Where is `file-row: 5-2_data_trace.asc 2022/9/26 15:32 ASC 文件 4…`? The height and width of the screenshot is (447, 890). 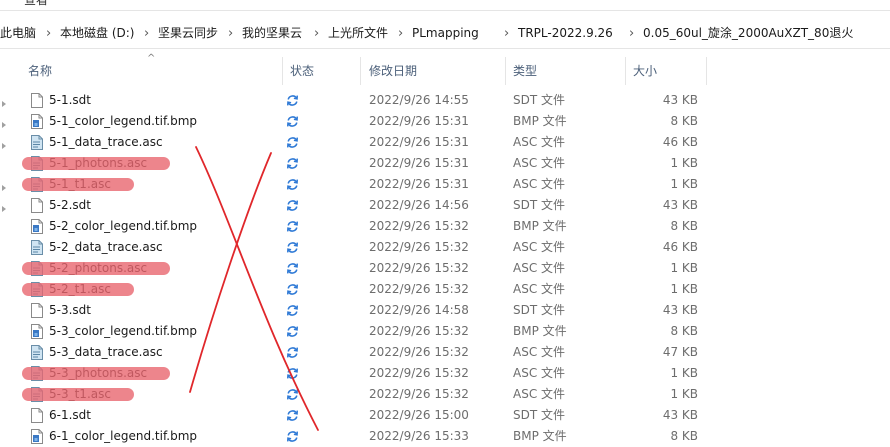 file-row: 5-2_data_trace.asc 2022/9/26 15:32 ASC 文件 4… is located at coordinates (360, 247).